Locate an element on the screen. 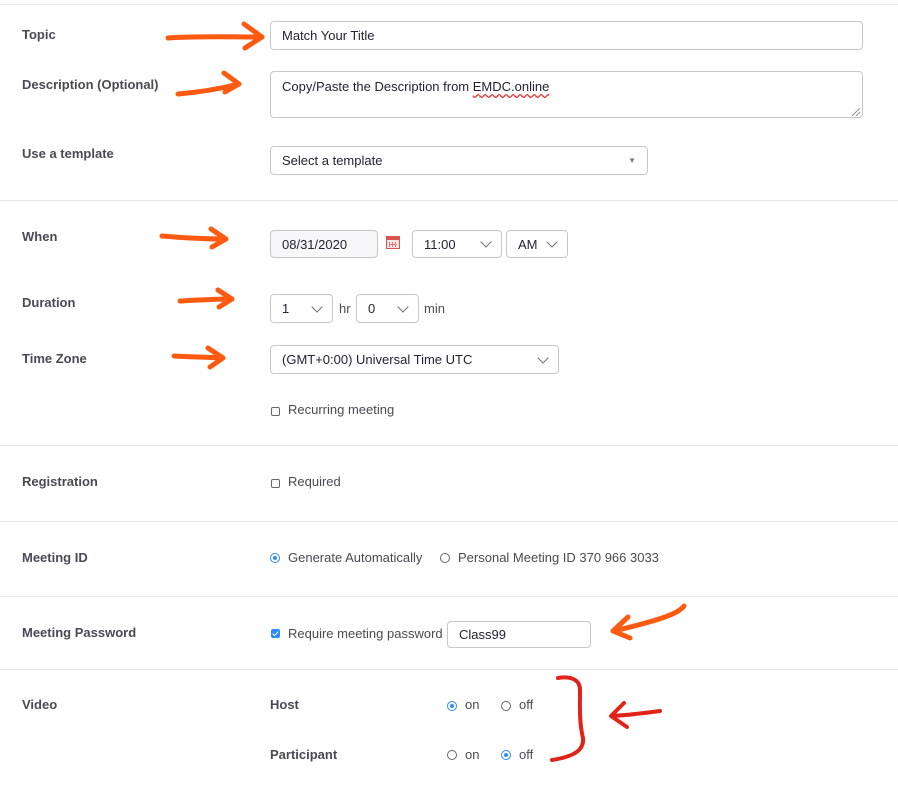  ampm-select: AM is located at coordinates (537, 244).